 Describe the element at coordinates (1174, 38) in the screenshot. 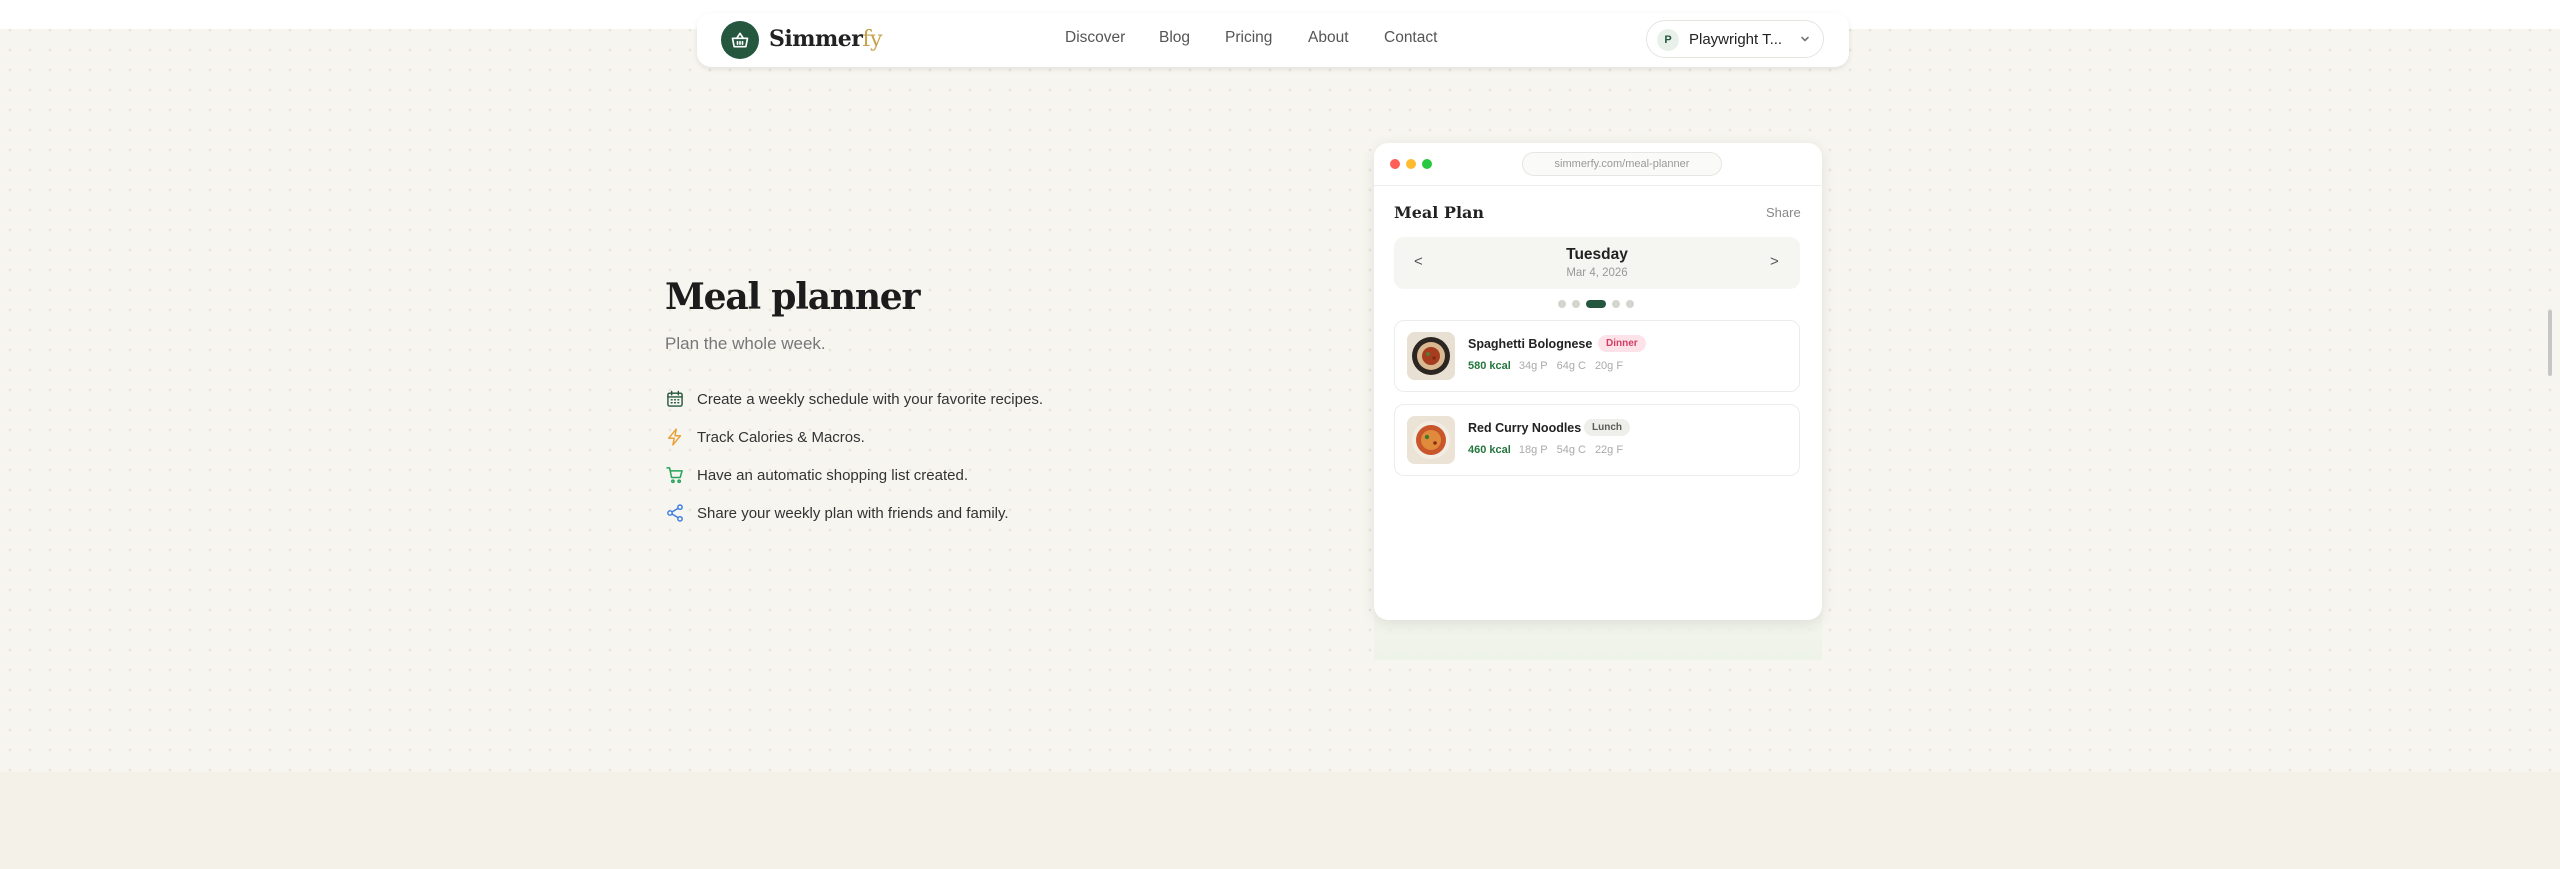

I see `nav-link-blog: Blog` at that location.